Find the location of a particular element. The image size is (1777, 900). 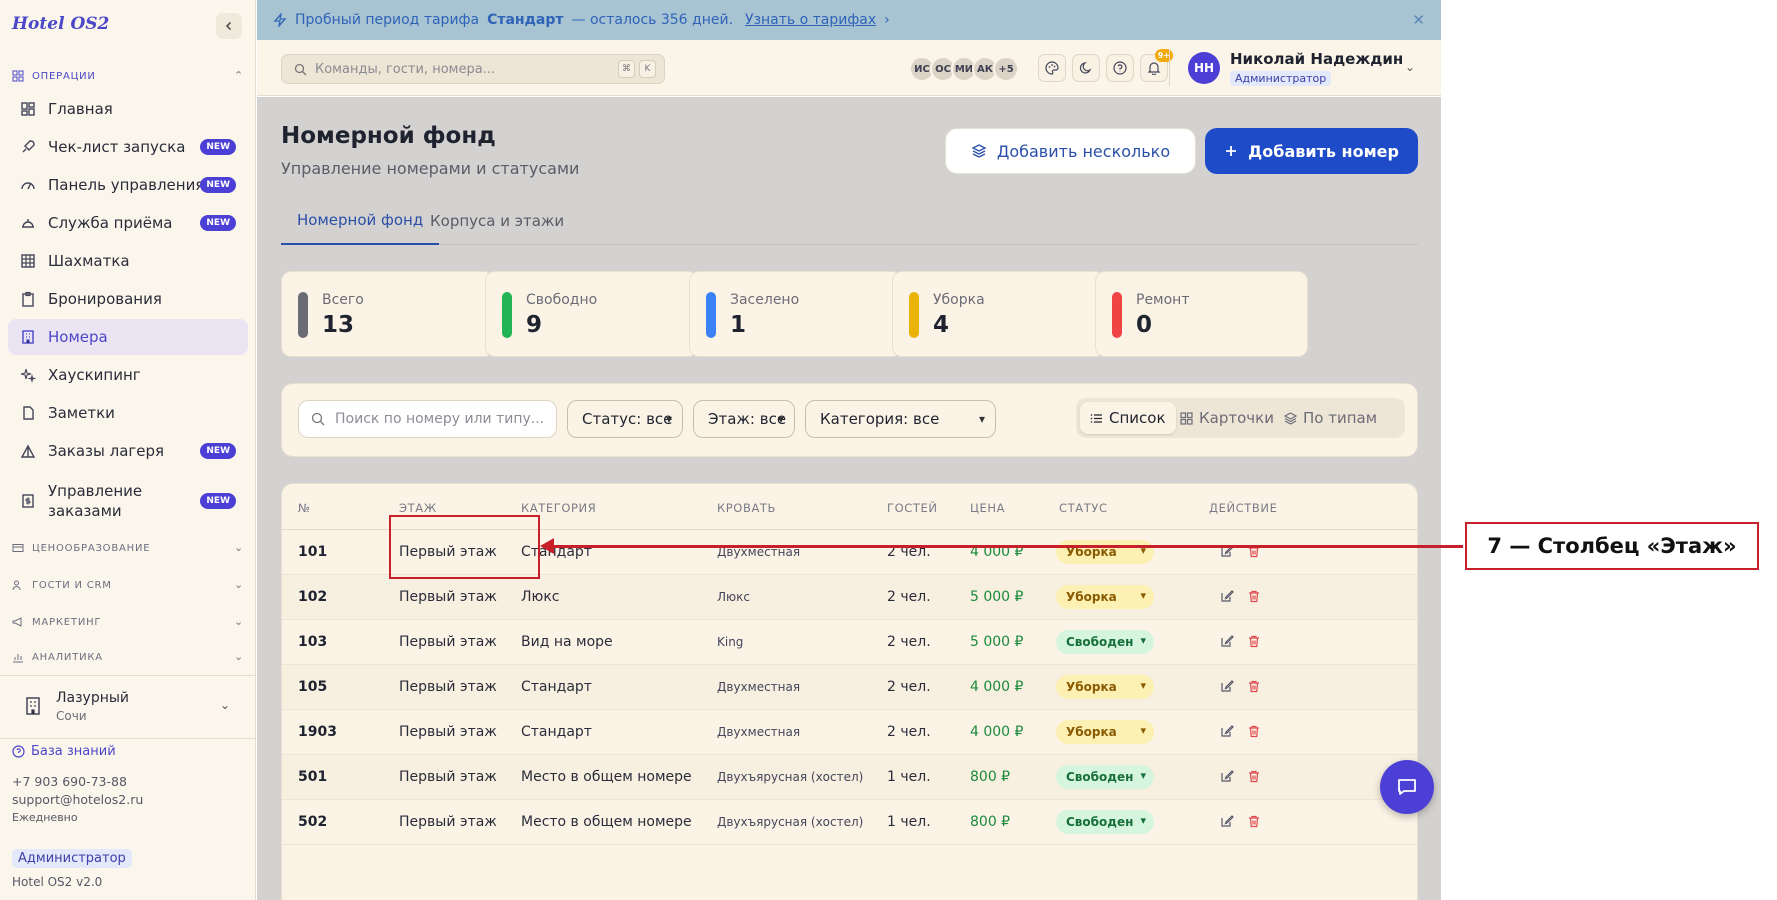

column-header-bed: КРОВАТЬ is located at coordinates (746, 508).